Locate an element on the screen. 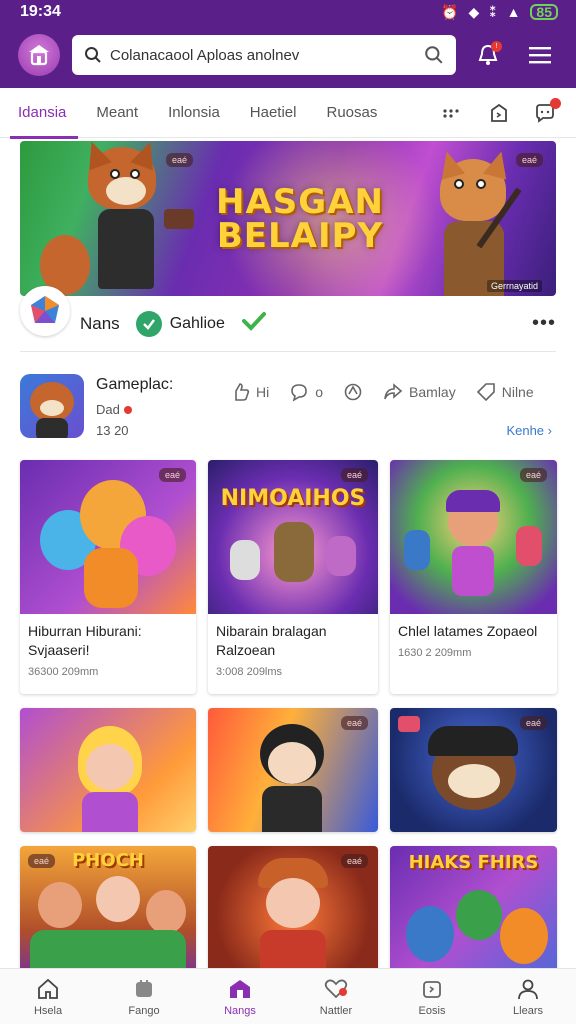 The height and width of the screenshot is (1024, 576). nav-store: Nangs is located at coordinates (240, 996).